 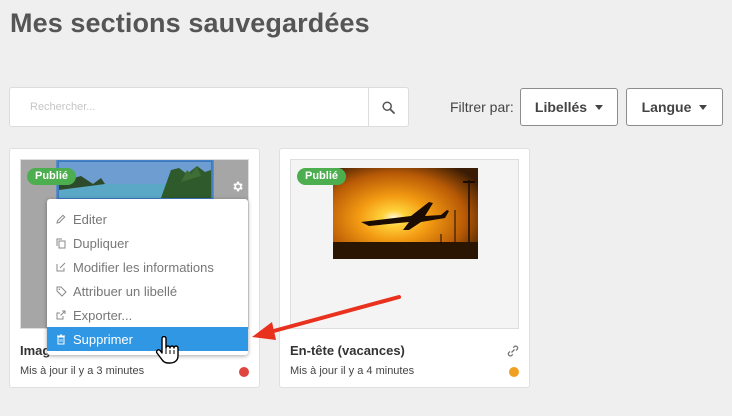 What do you see at coordinates (237, 186) in the screenshot?
I see `gear-icon` at bounding box center [237, 186].